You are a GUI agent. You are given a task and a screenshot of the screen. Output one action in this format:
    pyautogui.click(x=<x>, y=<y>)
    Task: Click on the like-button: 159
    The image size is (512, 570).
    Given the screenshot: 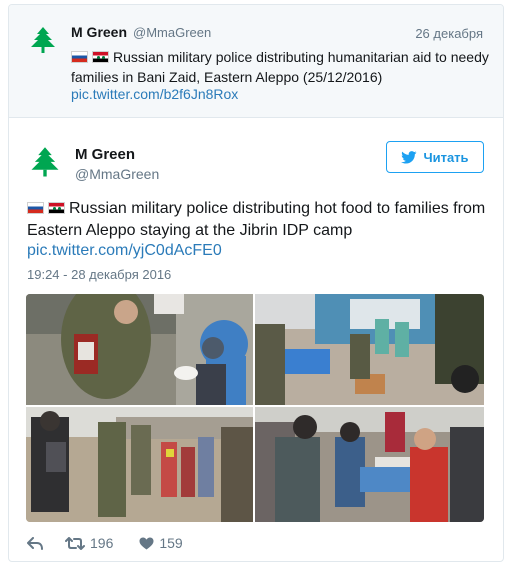 What is the action you would take?
    pyautogui.click(x=161, y=543)
    